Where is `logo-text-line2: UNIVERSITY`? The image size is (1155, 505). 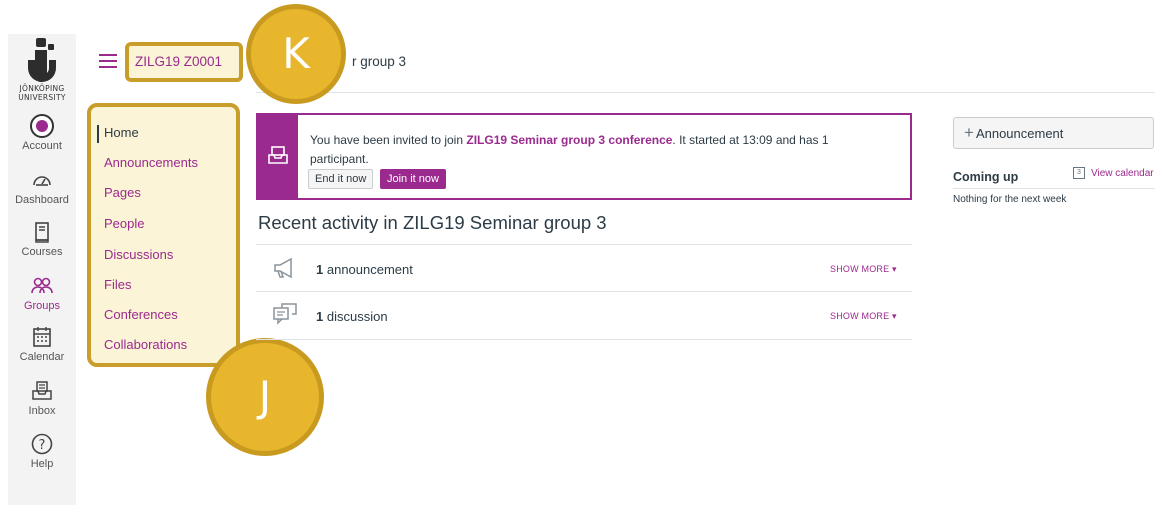
logo-text-line2: UNIVERSITY is located at coordinates (42, 97).